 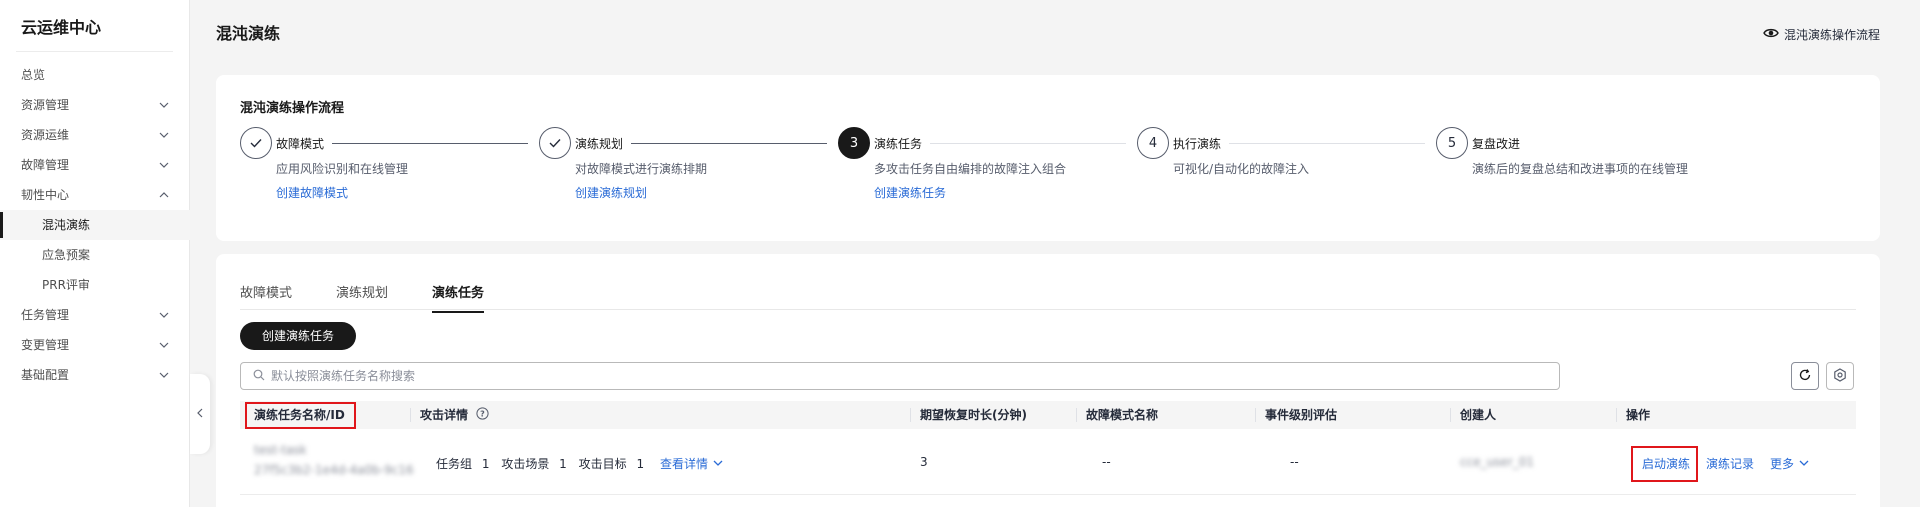 I want to click on help-icon: ?, so click(x=482, y=416).